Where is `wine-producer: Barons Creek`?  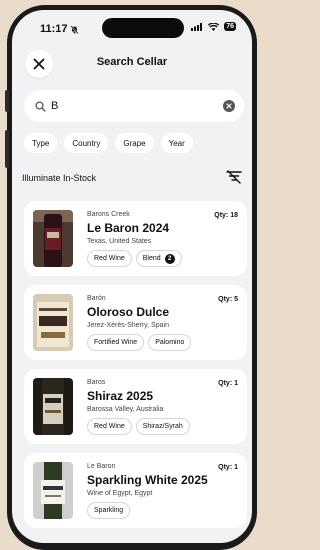 wine-producer: Barons Creek is located at coordinates (108, 214).